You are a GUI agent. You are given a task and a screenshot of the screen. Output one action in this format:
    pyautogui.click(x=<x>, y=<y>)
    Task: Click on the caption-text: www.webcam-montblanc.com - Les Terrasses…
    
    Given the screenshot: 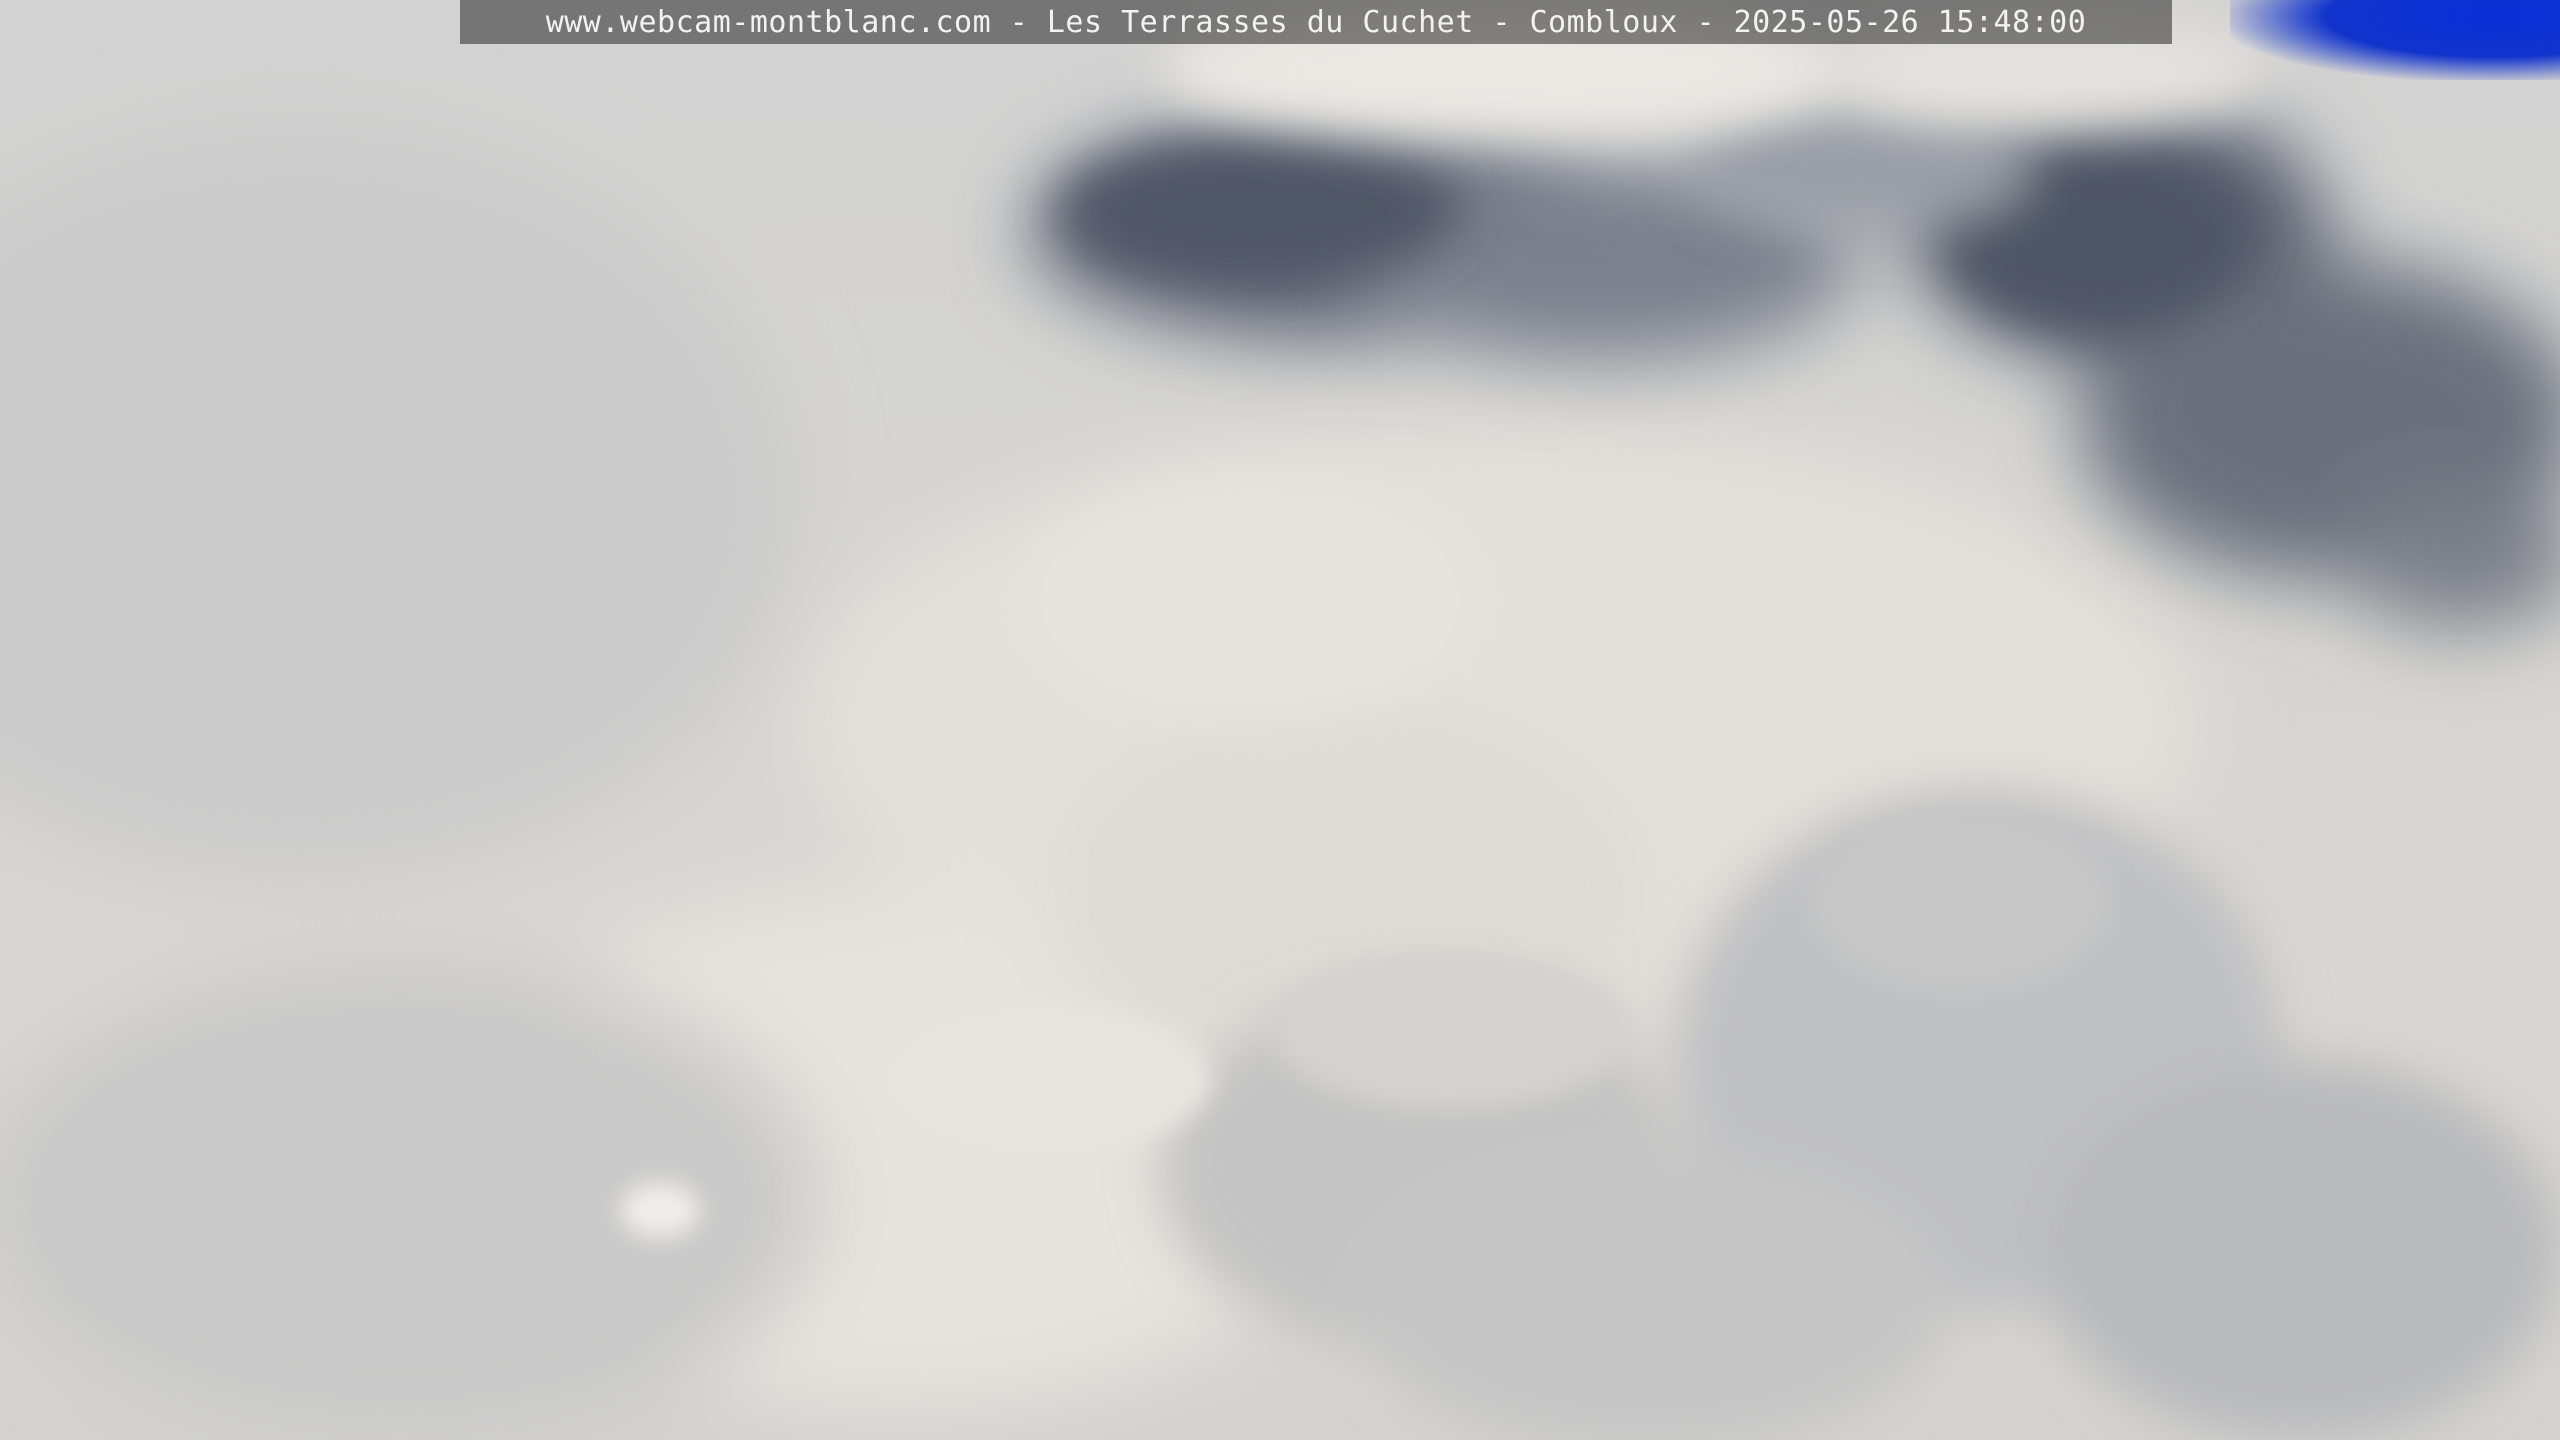 What is the action you would take?
    pyautogui.click(x=1316, y=22)
    